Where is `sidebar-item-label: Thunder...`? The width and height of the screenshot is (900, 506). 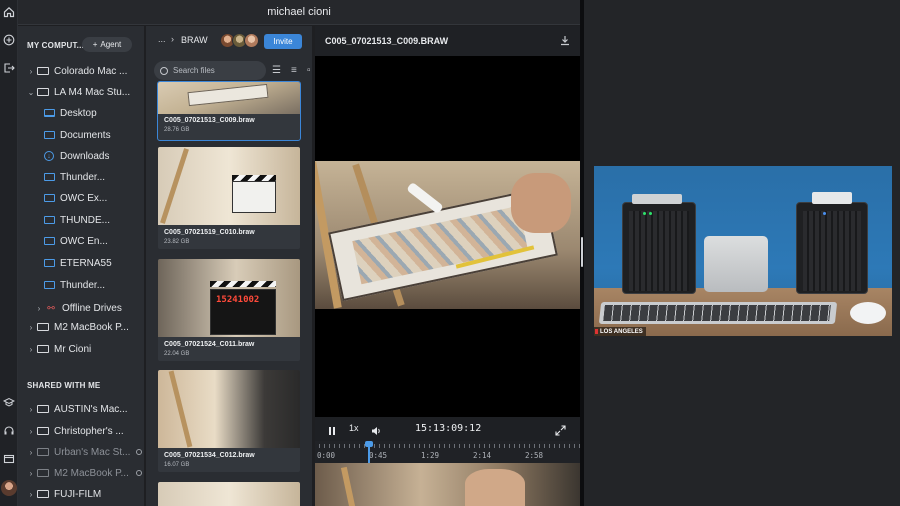
sidebar-item-label: Thunder... is located at coordinates (83, 285).